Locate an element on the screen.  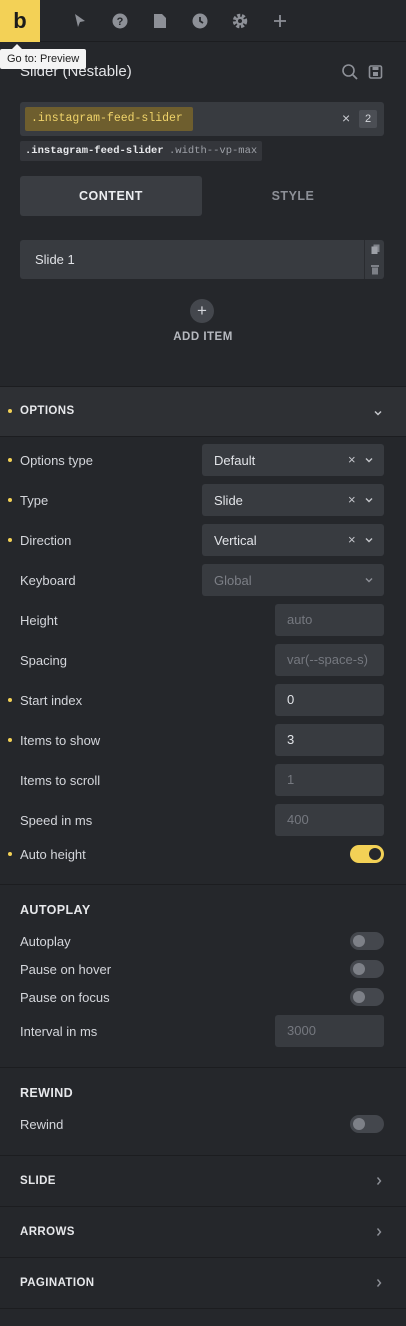
logo-button: b is located at coordinates (20, 21).